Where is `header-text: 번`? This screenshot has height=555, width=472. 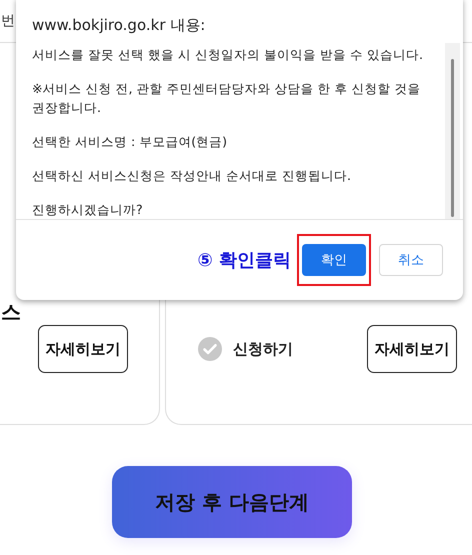
header-text: 번 is located at coordinates (8, 21).